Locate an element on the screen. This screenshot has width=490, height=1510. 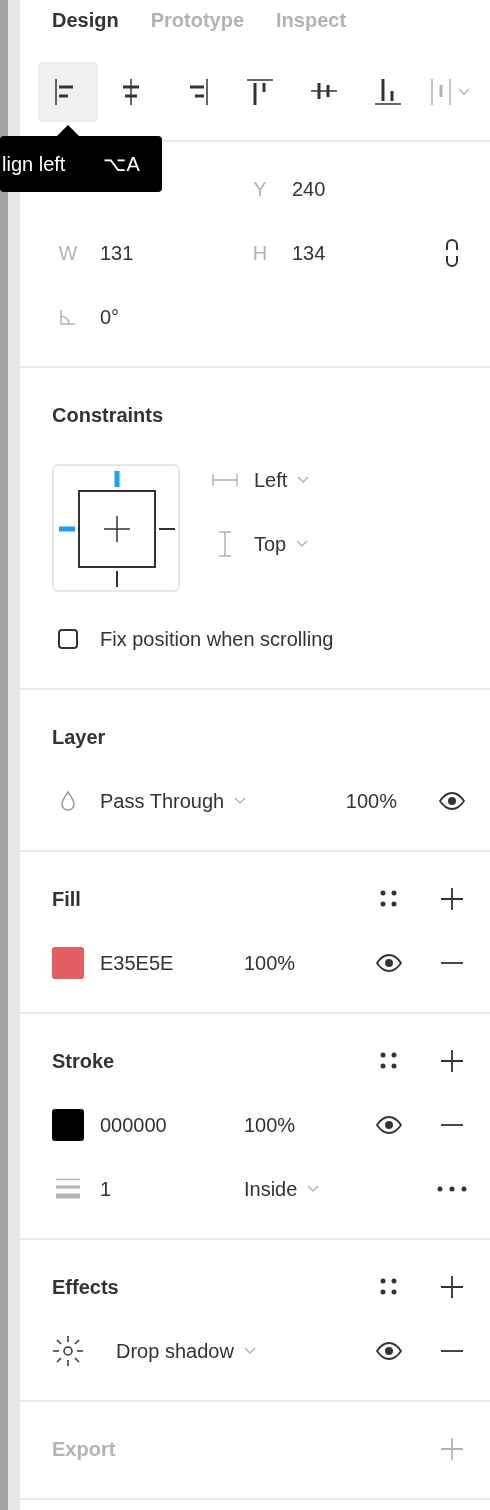
section-title: Export is located at coordinates (84, 1449).